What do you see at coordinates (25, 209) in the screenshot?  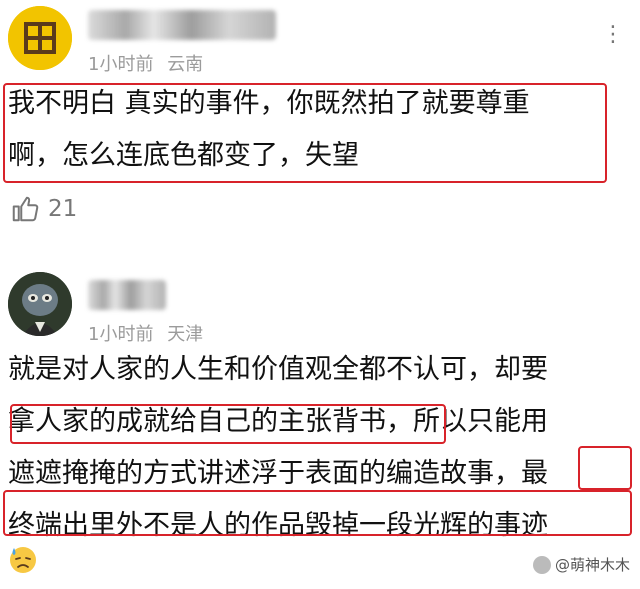 I see `thumbs-up-icon` at bounding box center [25, 209].